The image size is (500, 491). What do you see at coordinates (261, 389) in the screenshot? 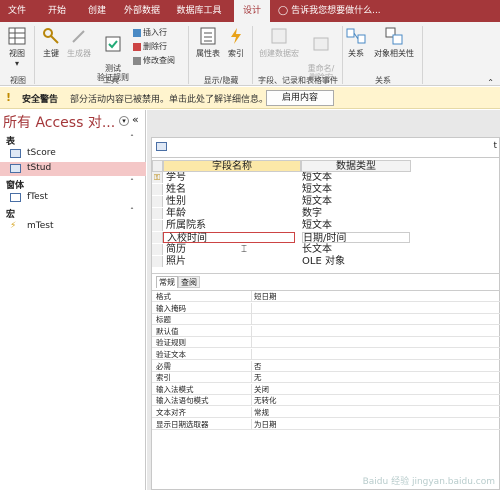
I see `property-value: 关闭` at bounding box center [261, 389].